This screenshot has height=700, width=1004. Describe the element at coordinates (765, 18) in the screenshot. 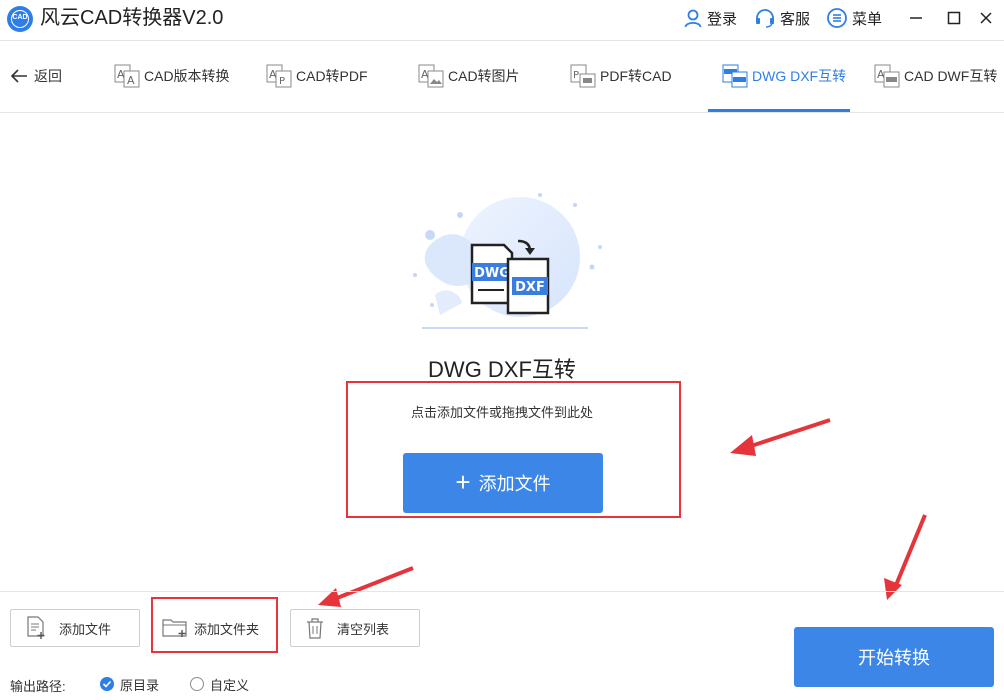

I see `headset-icon` at that location.